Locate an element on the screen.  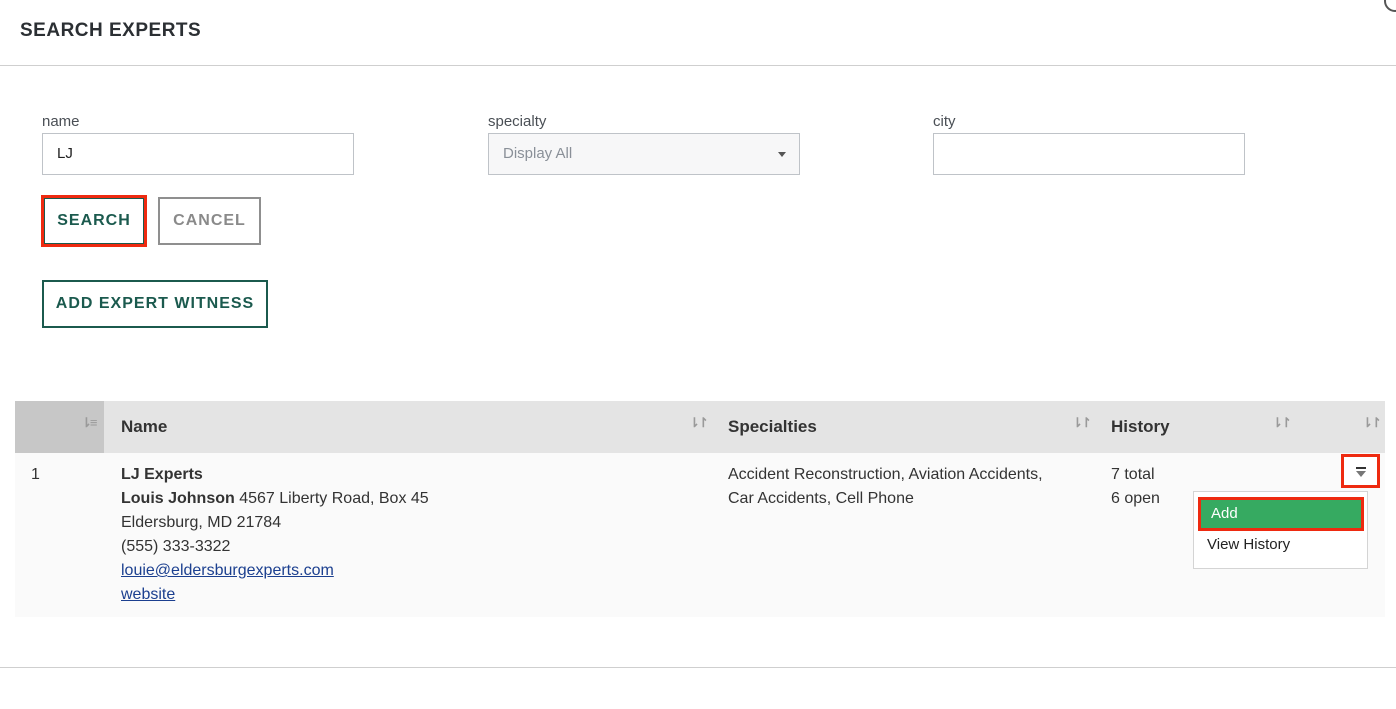
footer-divider is located at coordinates (698, 667).